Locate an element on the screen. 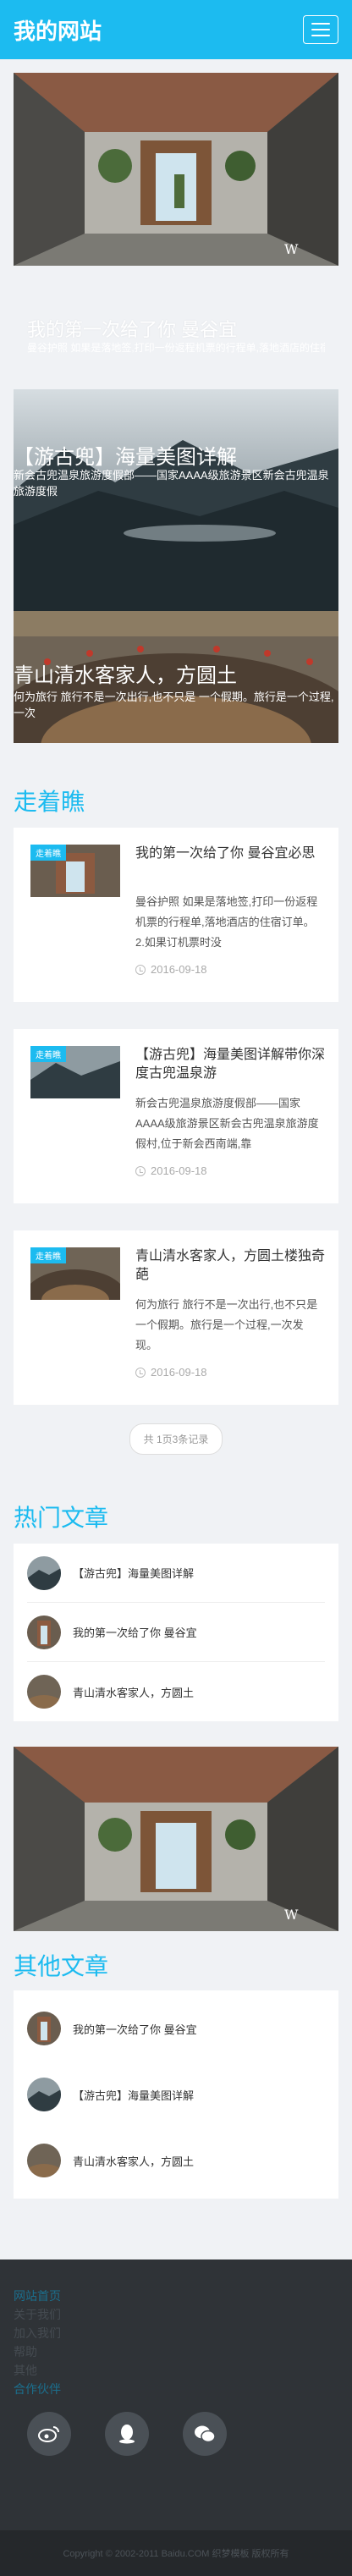  section-heading-other: 其他文章 is located at coordinates (62, 1966).